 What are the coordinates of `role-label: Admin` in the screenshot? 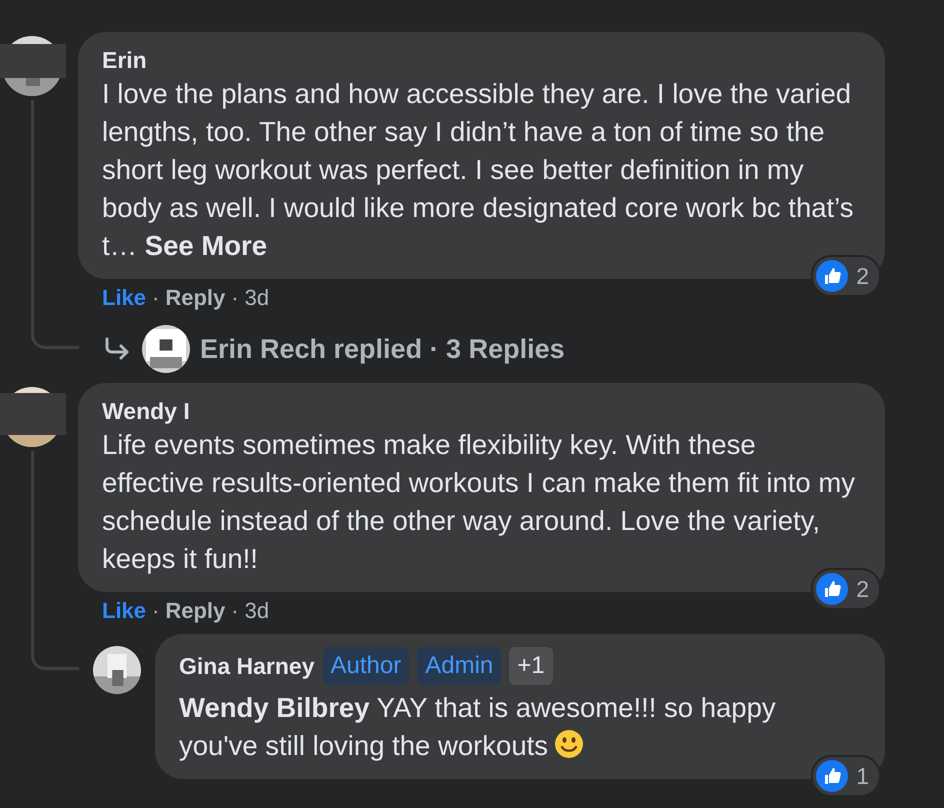 It's located at (459, 666).